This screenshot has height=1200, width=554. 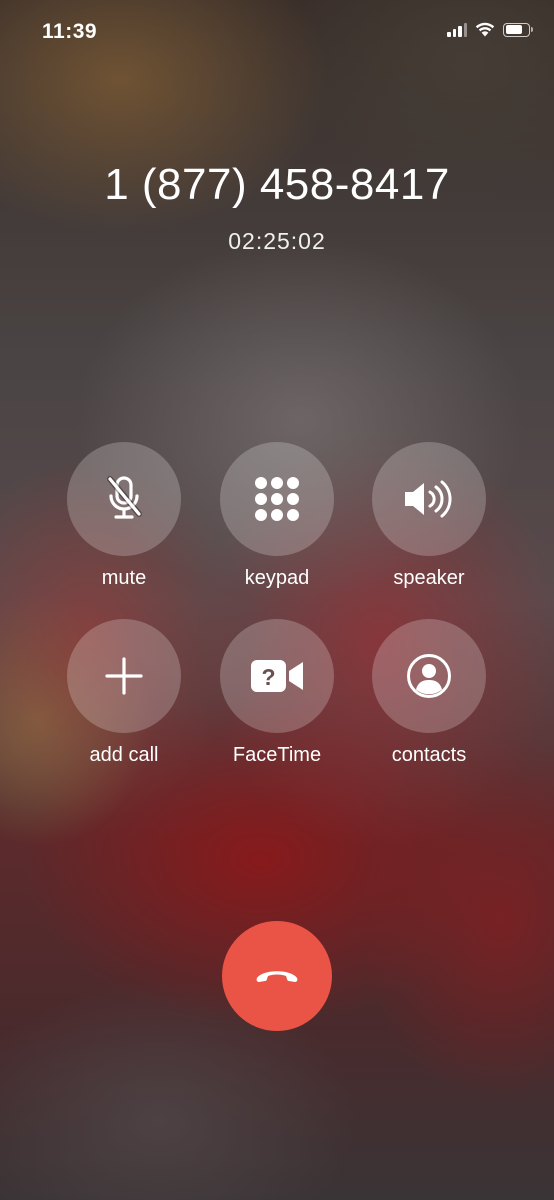 I want to click on contacts-button: contacts, so click(x=429, y=693).